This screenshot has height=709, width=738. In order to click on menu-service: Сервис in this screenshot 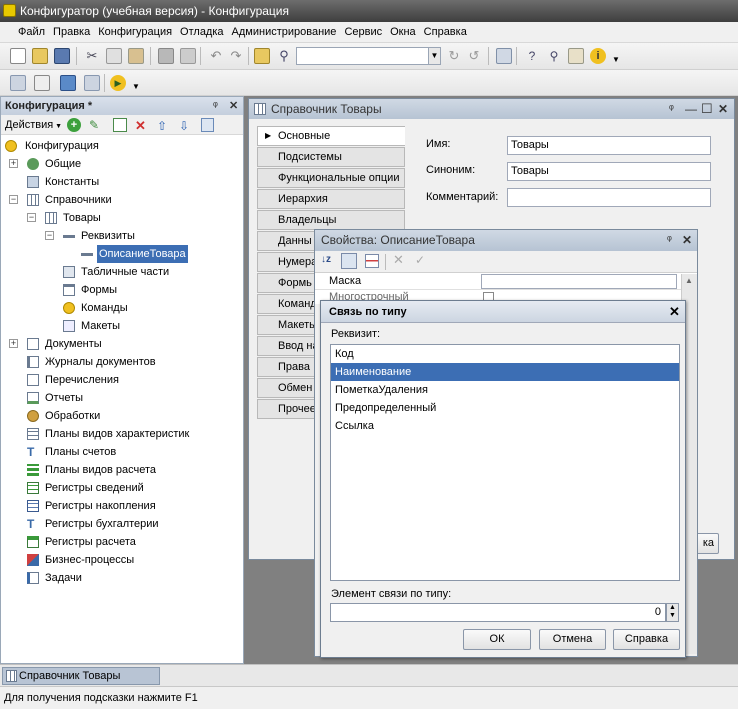, I will do `click(363, 32)`.